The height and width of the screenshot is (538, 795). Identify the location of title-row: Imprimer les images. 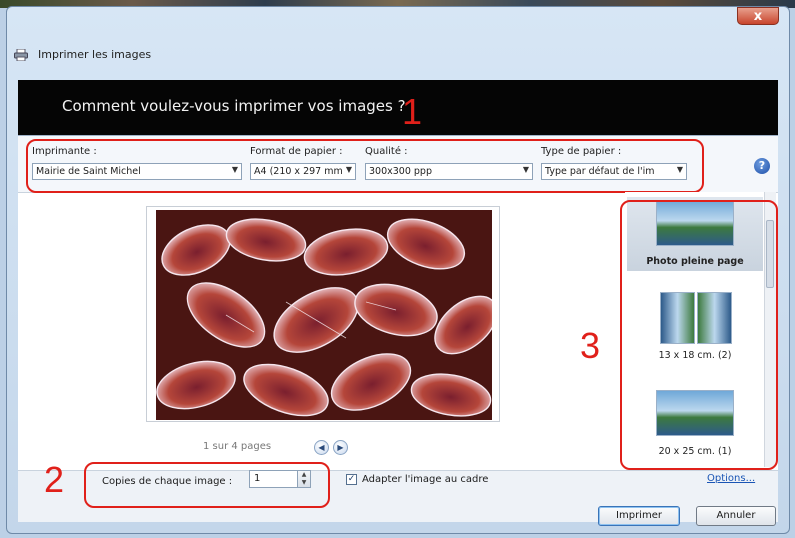
(82, 54).